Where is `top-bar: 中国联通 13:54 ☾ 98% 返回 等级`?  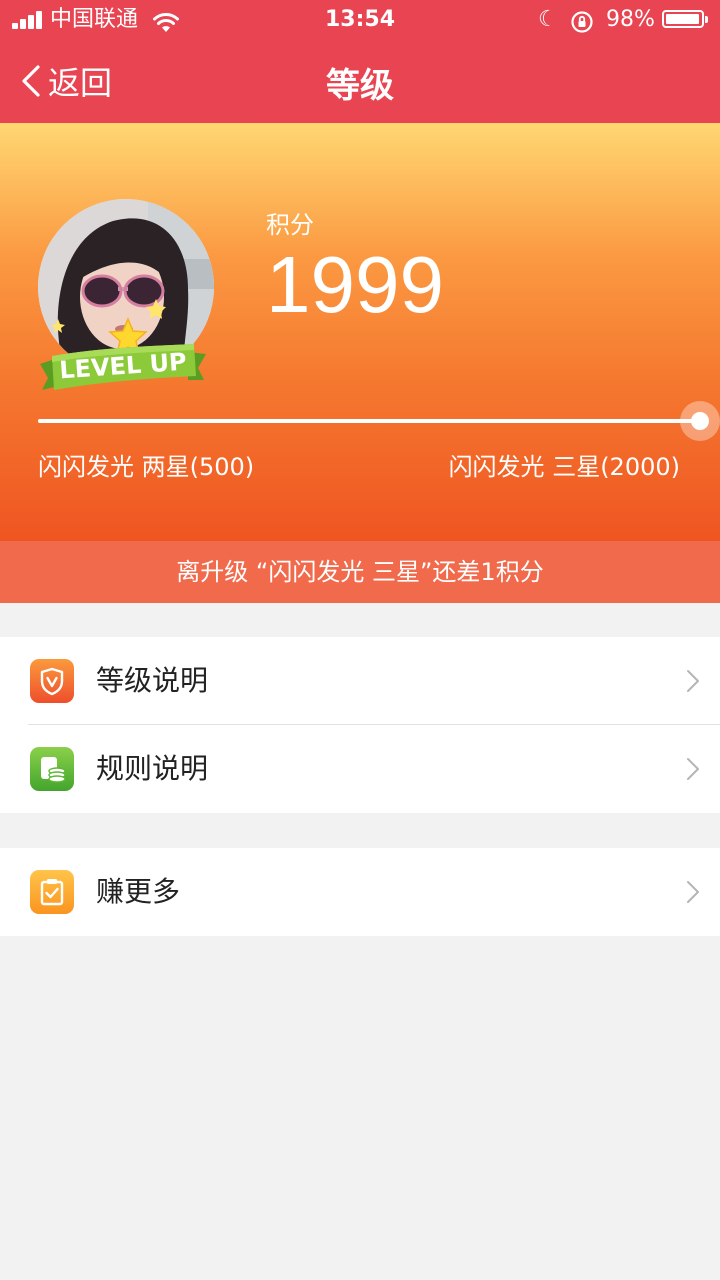
top-bar: 中国联通 13:54 ☾ 98% 返回 等级 is located at coordinates (360, 61).